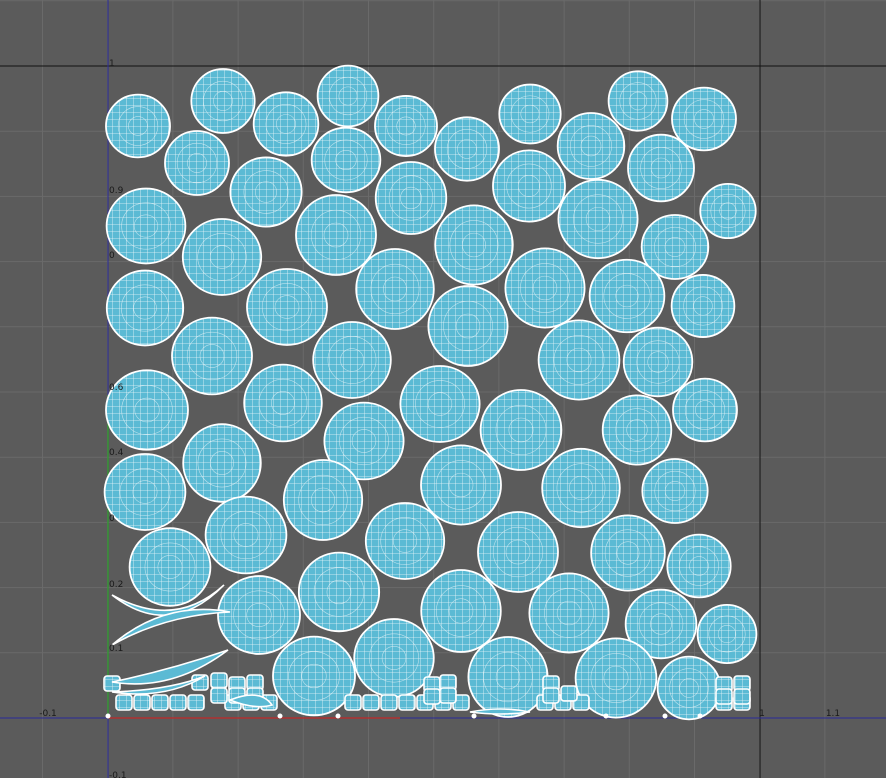 Image resolution: width=886 pixels, height=778 pixels. What do you see at coordinates (762, 714) in the screenshot?
I see `x-tick-label: 1` at bounding box center [762, 714].